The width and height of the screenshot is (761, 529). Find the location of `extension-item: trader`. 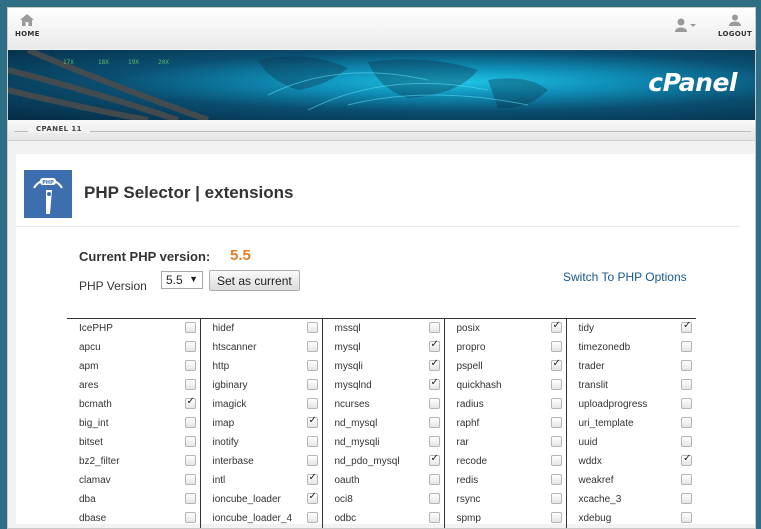

extension-item: trader is located at coordinates (632, 366).